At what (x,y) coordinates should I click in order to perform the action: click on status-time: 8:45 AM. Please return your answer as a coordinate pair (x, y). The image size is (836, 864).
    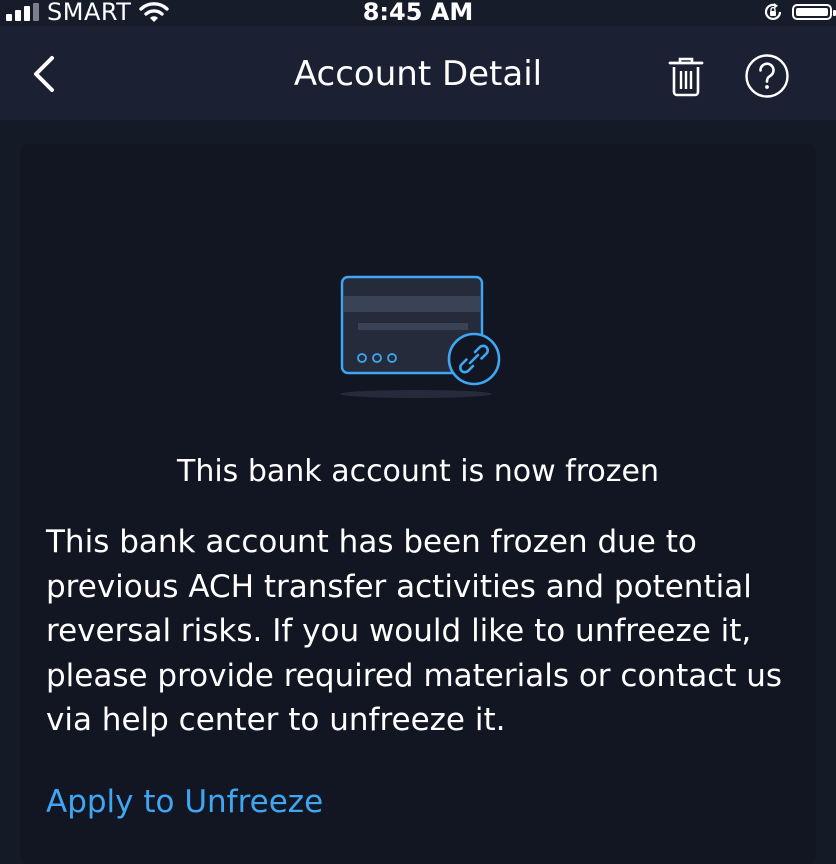
    Looking at the image, I should click on (418, 13).